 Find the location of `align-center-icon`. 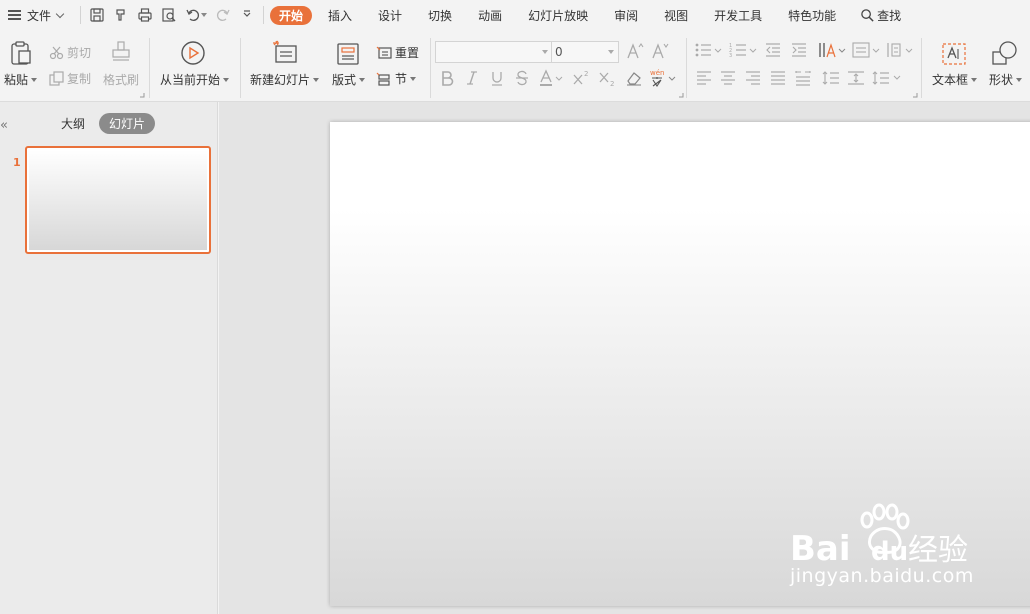

align-center-icon is located at coordinates (728, 78).